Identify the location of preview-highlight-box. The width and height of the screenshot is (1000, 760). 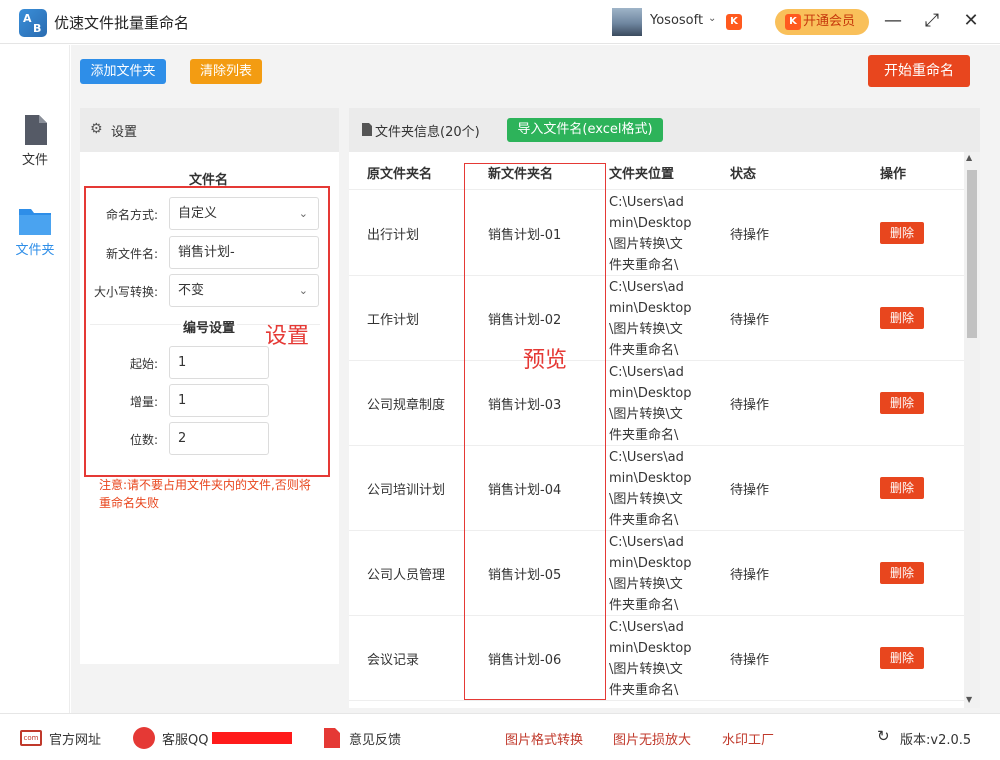
(535, 431).